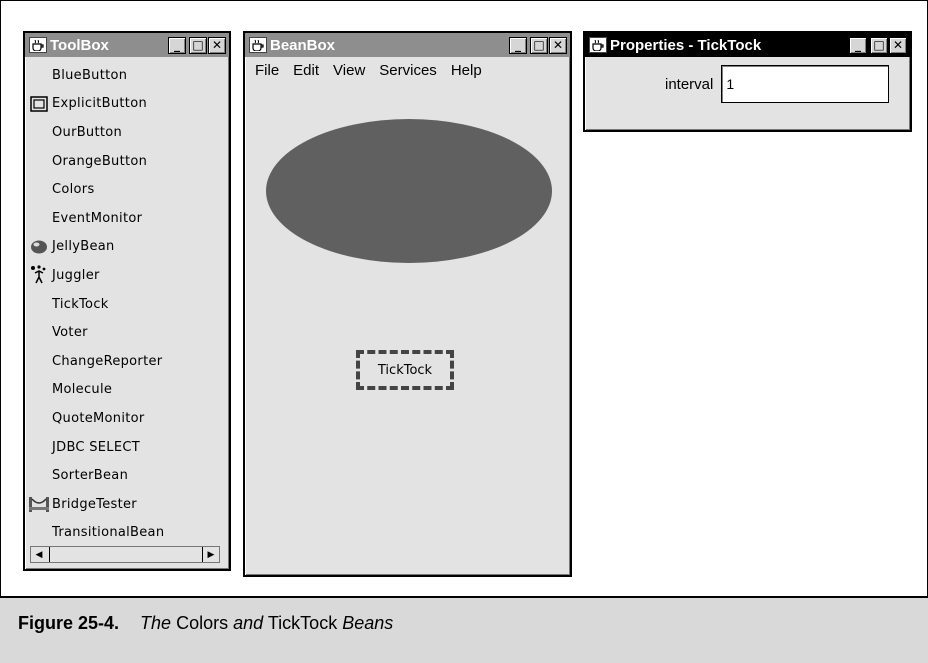 The width and height of the screenshot is (928, 663). Describe the element at coordinates (302, 623) in the screenshot. I see `caption-text-4: TickTock` at that location.